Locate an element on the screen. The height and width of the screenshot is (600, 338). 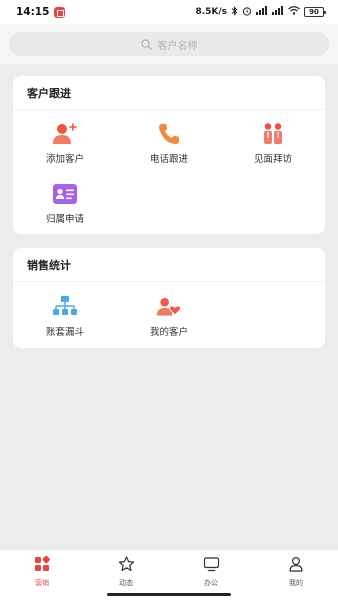
tile-label: 见面拜访 is located at coordinates (272, 159).